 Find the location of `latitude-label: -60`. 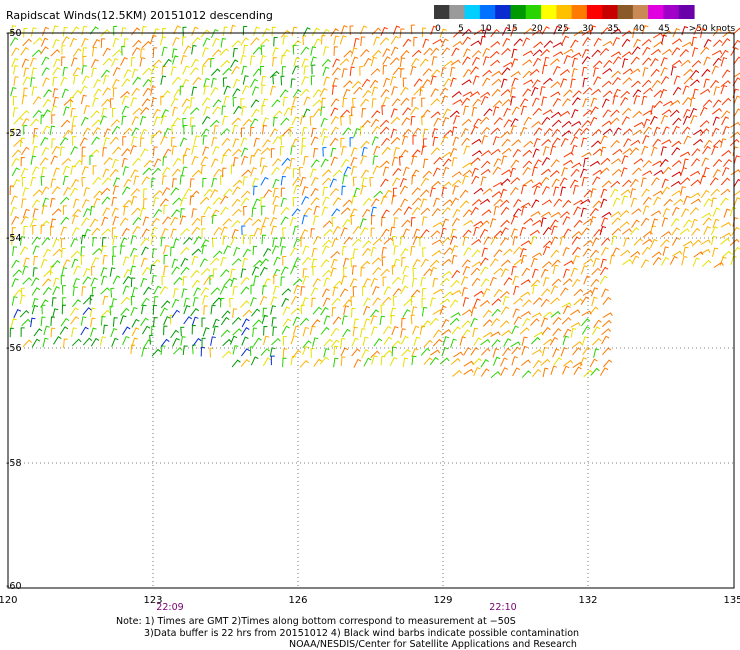

latitude-label: -60 is located at coordinates (14, 586).